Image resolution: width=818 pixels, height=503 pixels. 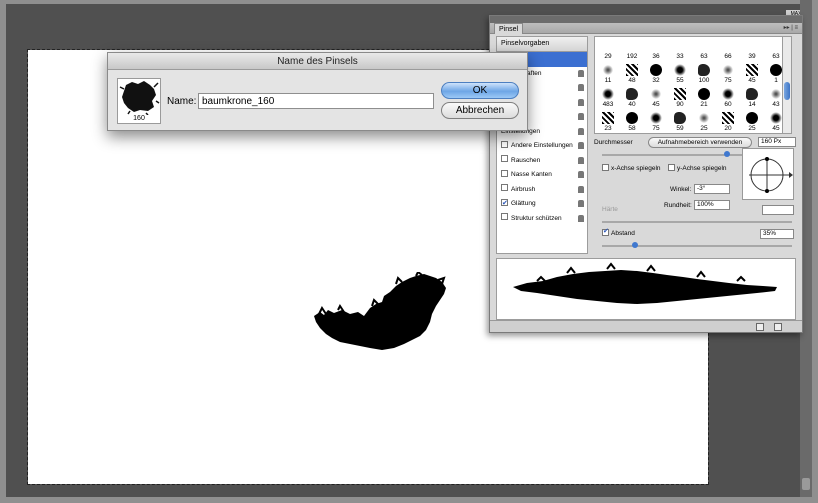 What do you see at coordinates (542, 161) in the screenshot?
I see `settings-list-item: Rauschen` at bounding box center [542, 161].